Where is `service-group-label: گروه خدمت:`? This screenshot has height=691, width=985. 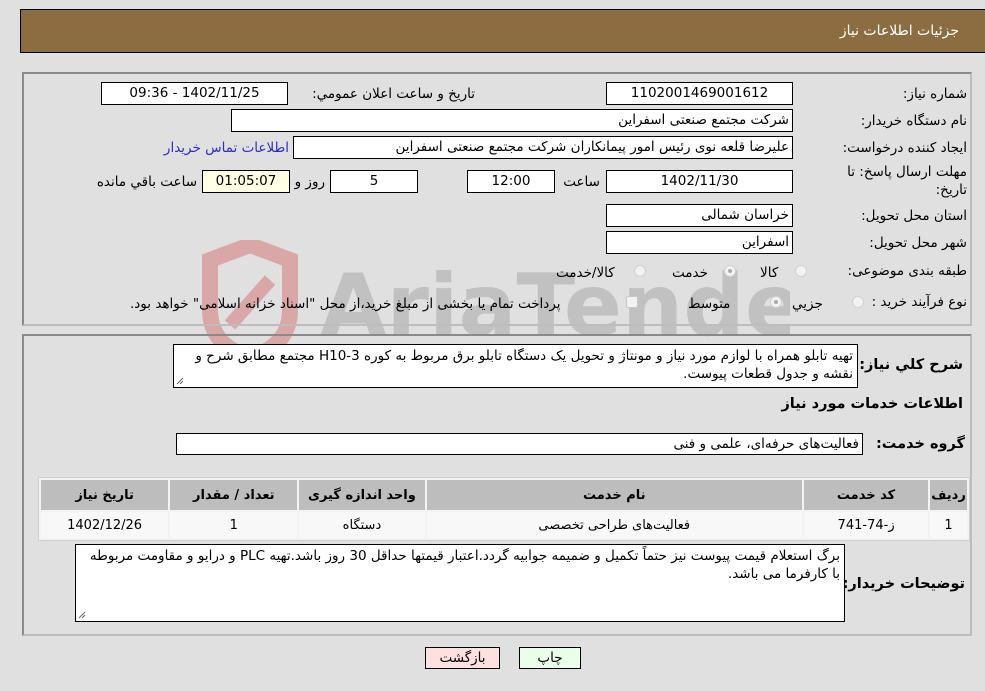
service-group-label: گروه خدمت: is located at coordinates (920, 444).